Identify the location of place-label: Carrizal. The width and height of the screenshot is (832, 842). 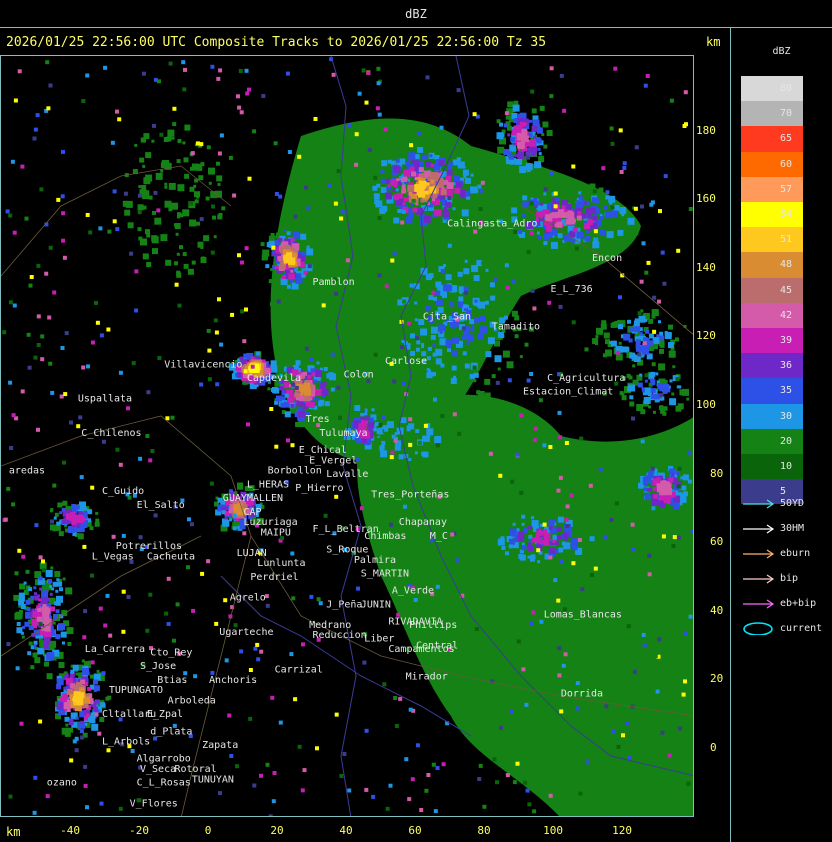
(299, 670).